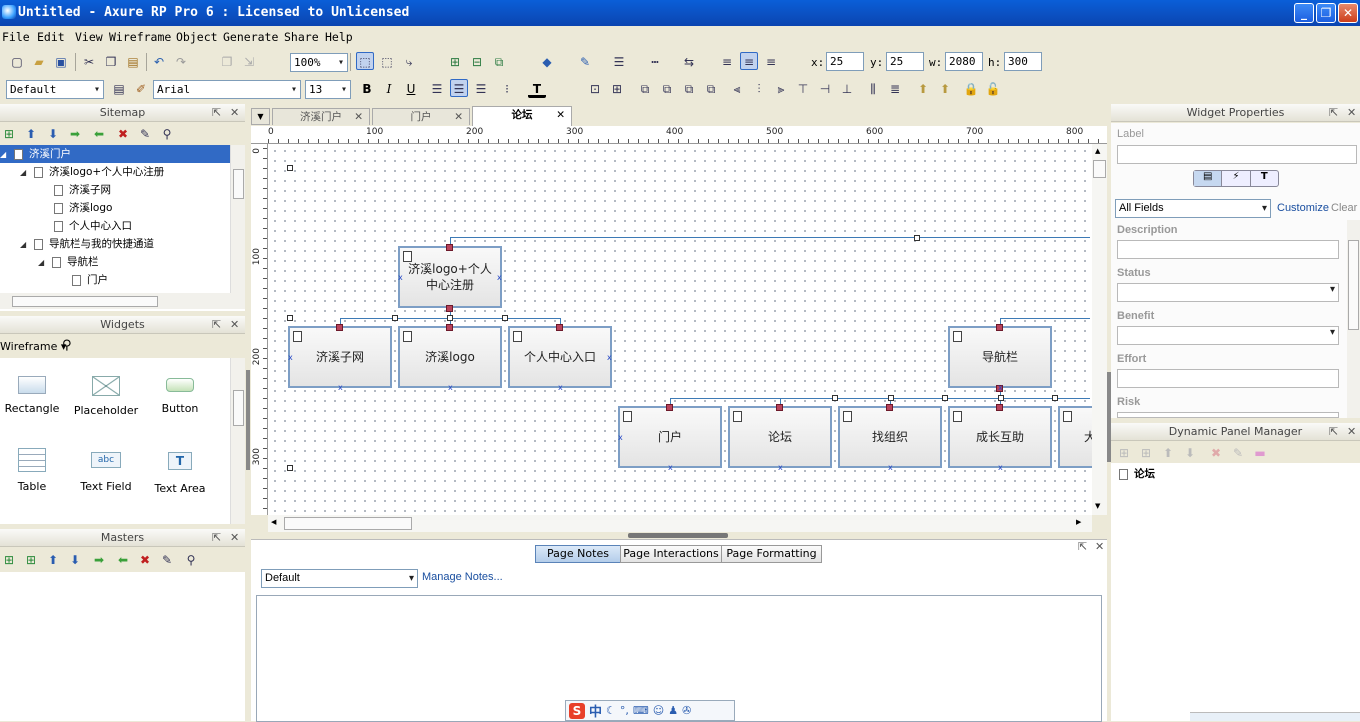  Describe the element at coordinates (106, 472) in the screenshot. I see `widget-text-field: abc Text Field` at that location.